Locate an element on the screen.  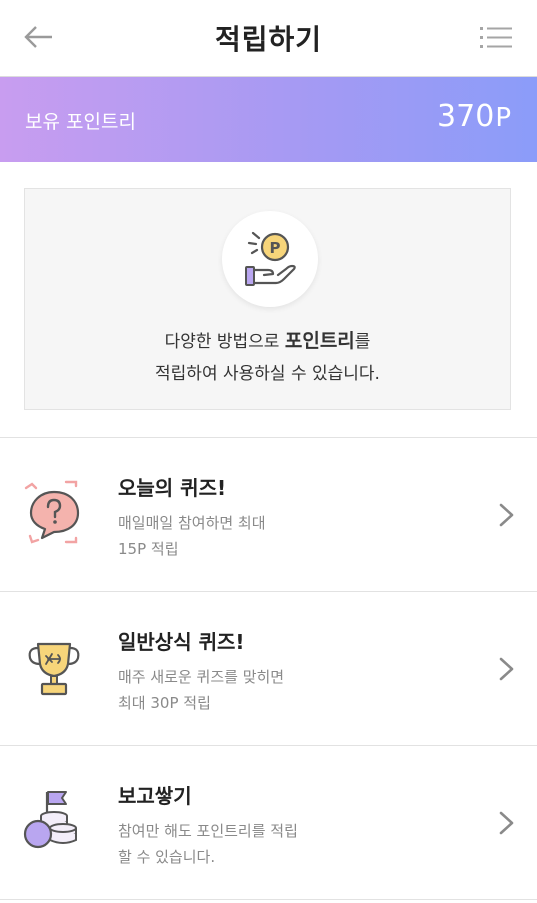
info-text-line2: 적립하여 사용하실 수 있습니다. is located at coordinates (267, 374).